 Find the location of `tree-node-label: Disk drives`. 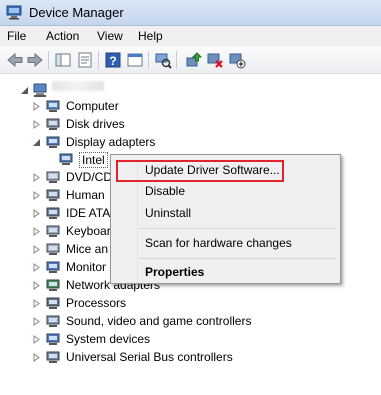

tree-node-label: Disk drives is located at coordinates (95, 124).